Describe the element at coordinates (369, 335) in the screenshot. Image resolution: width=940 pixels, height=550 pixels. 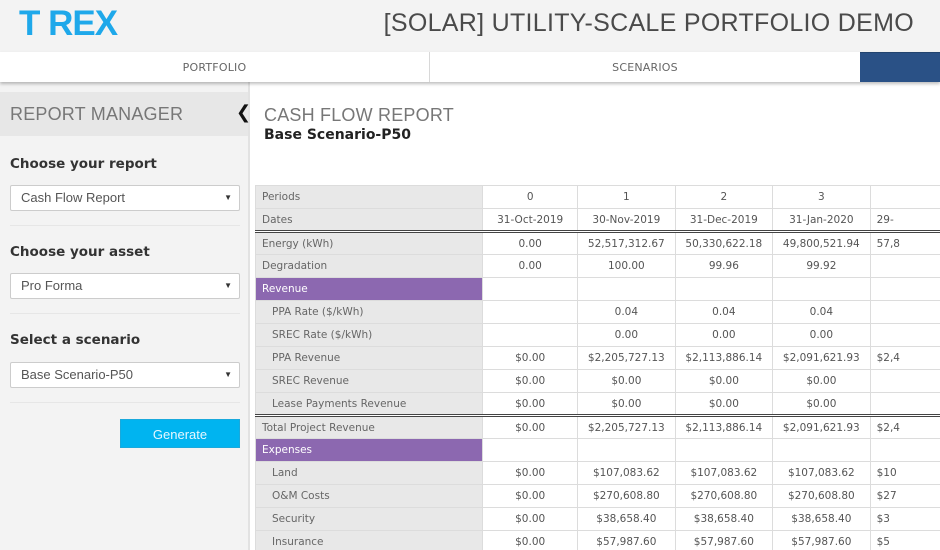
I see `row-label: SREC Rate ($/kWh)` at that location.